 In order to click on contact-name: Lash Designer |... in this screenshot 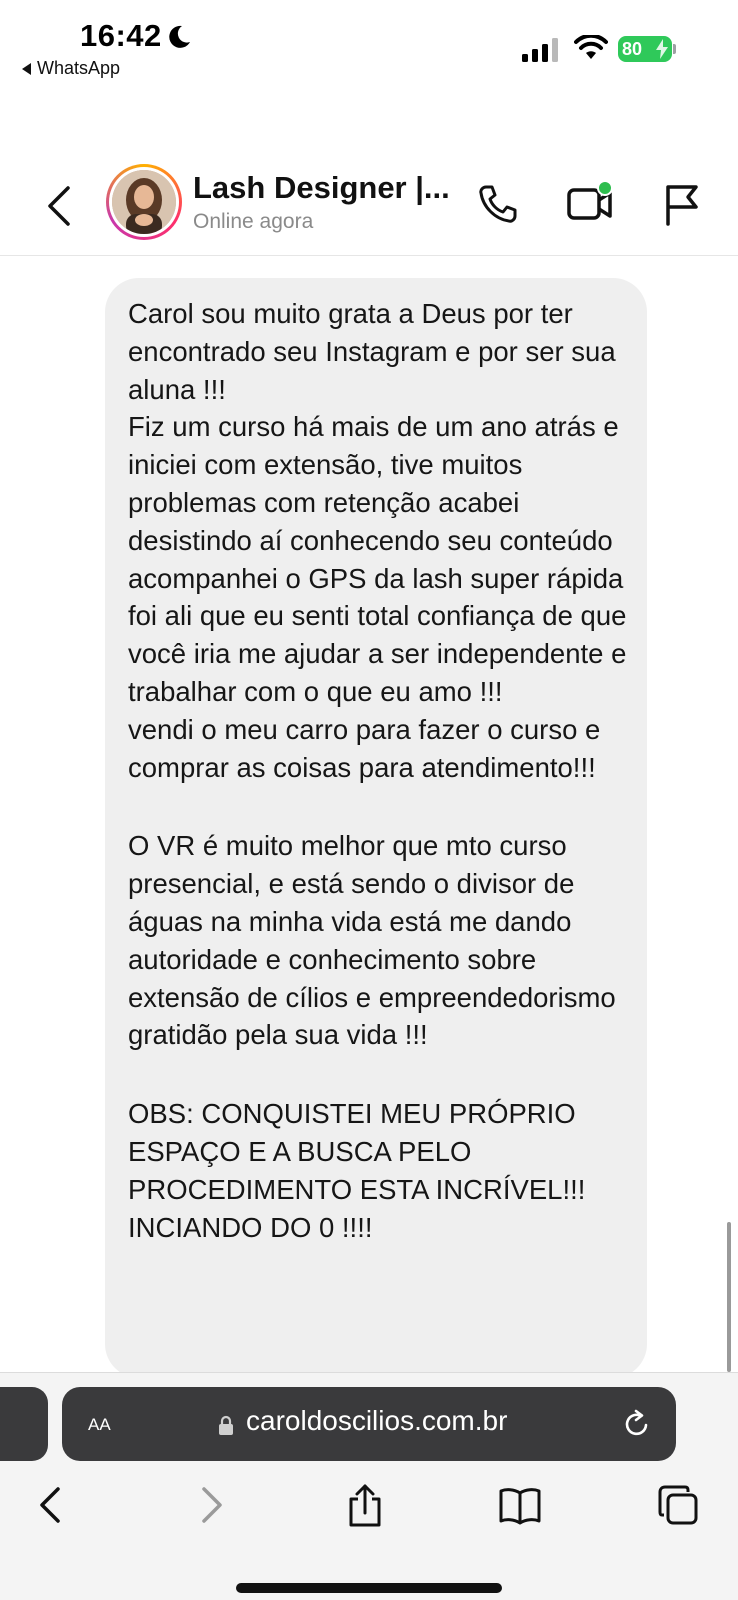, I will do `click(321, 188)`.